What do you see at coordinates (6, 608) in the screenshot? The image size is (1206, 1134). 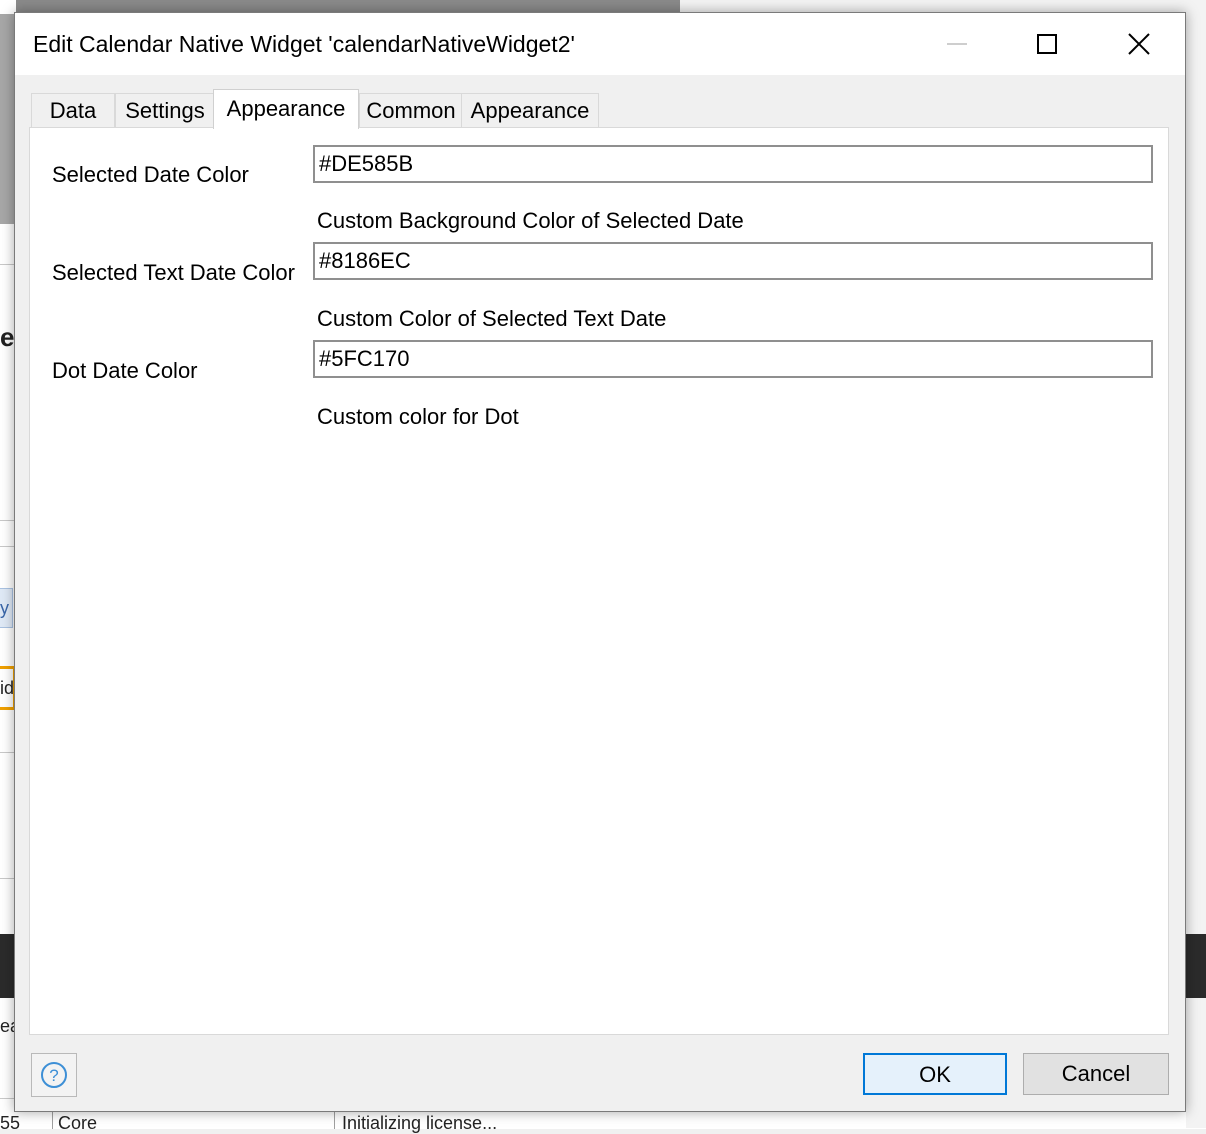 I see `background-chip: y` at bounding box center [6, 608].